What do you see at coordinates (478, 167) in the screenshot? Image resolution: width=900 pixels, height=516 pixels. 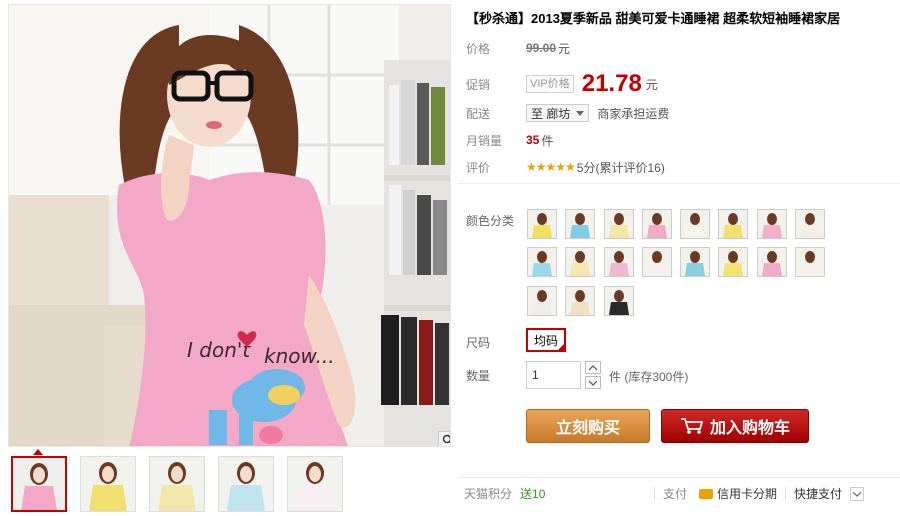 I see `rating-label: 评价` at bounding box center [478, 167].